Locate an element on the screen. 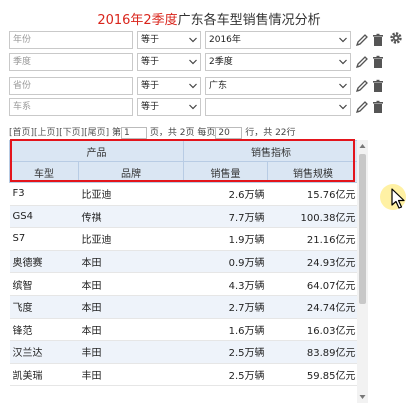  table-row: 锋范 本田 1.6万辆 16.03亿元 is located at coordinates (184, 330).